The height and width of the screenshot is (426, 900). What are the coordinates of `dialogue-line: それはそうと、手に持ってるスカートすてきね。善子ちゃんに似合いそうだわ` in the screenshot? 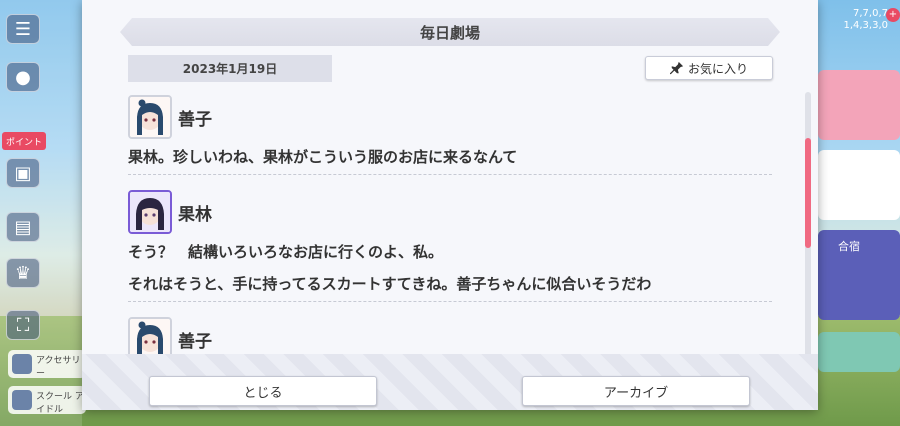 It's located at (390, 284).